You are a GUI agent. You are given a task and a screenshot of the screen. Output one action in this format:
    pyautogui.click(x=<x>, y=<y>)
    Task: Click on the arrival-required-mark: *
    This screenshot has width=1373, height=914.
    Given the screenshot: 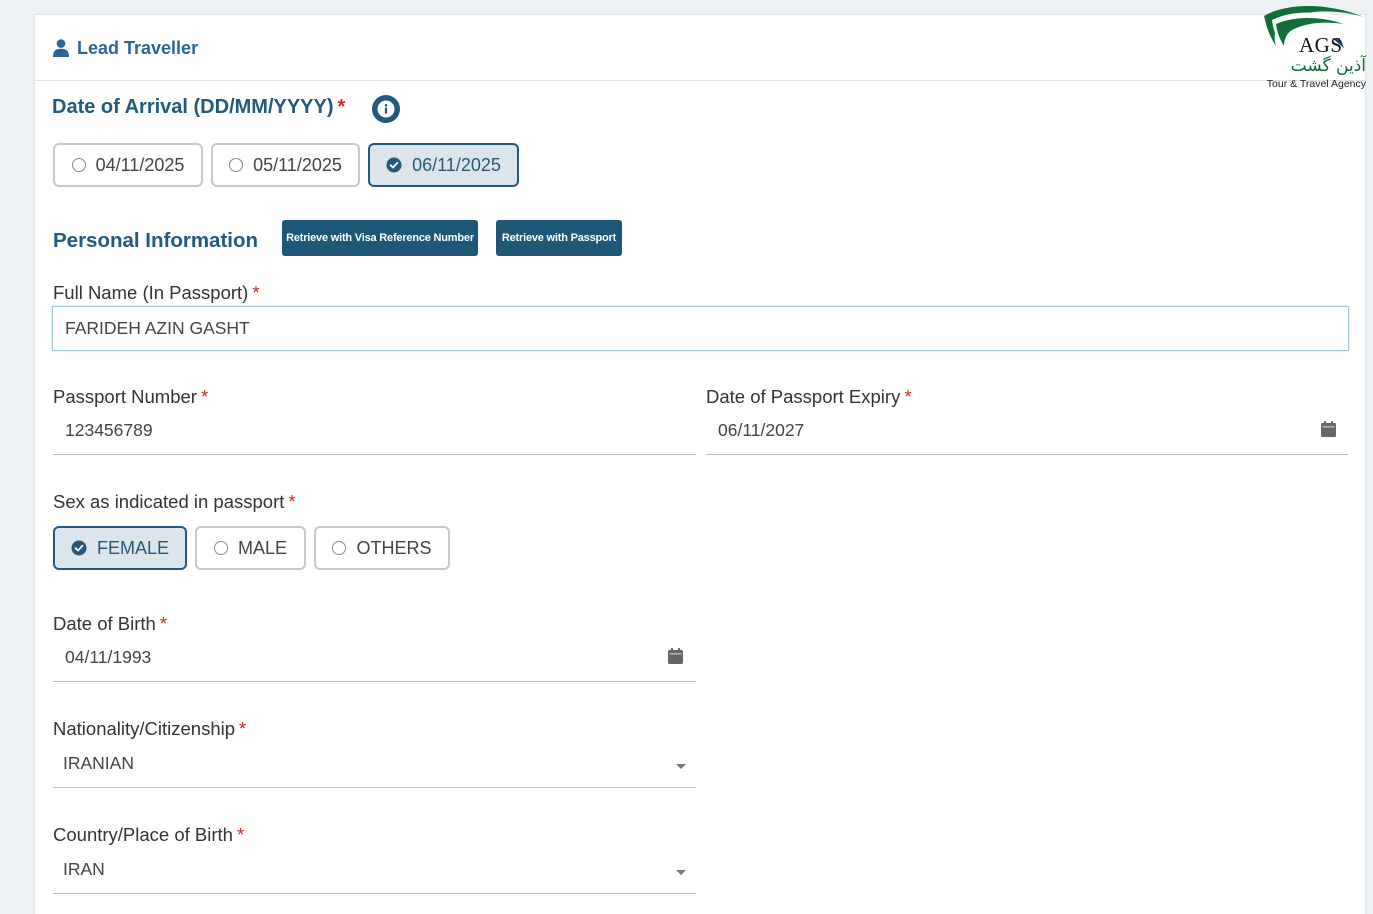 What is the action you would take?
    pyautogui.click(x=341, y=107)
    